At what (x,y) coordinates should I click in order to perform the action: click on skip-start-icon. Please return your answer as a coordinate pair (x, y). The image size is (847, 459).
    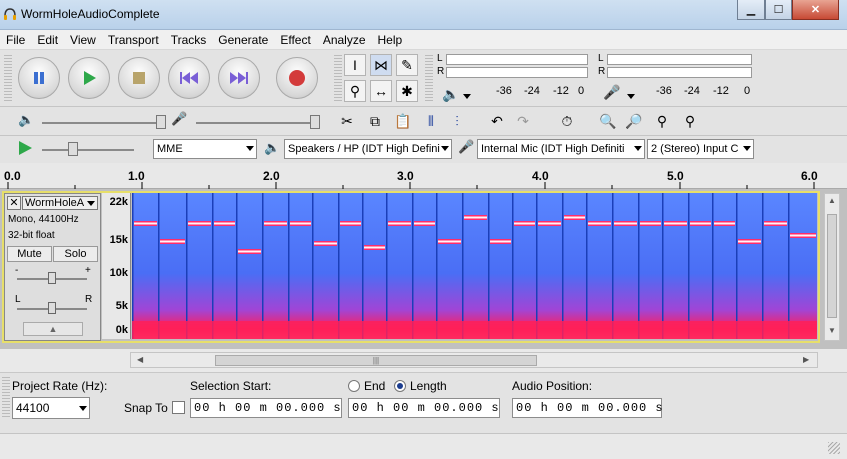
    Looking at the image, I should click on (189, 78).